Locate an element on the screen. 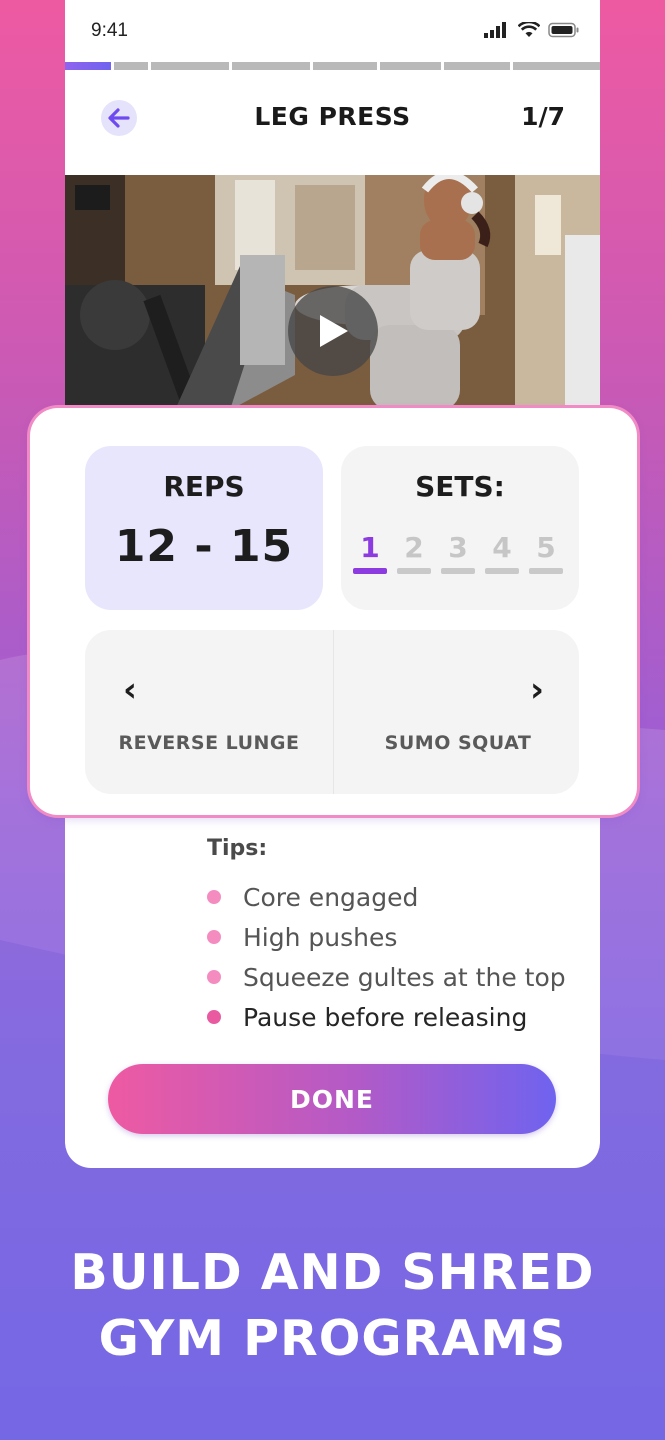 This screenshot has height=1440, width=665. set-number: 2 is located at coordinates (414, 547).